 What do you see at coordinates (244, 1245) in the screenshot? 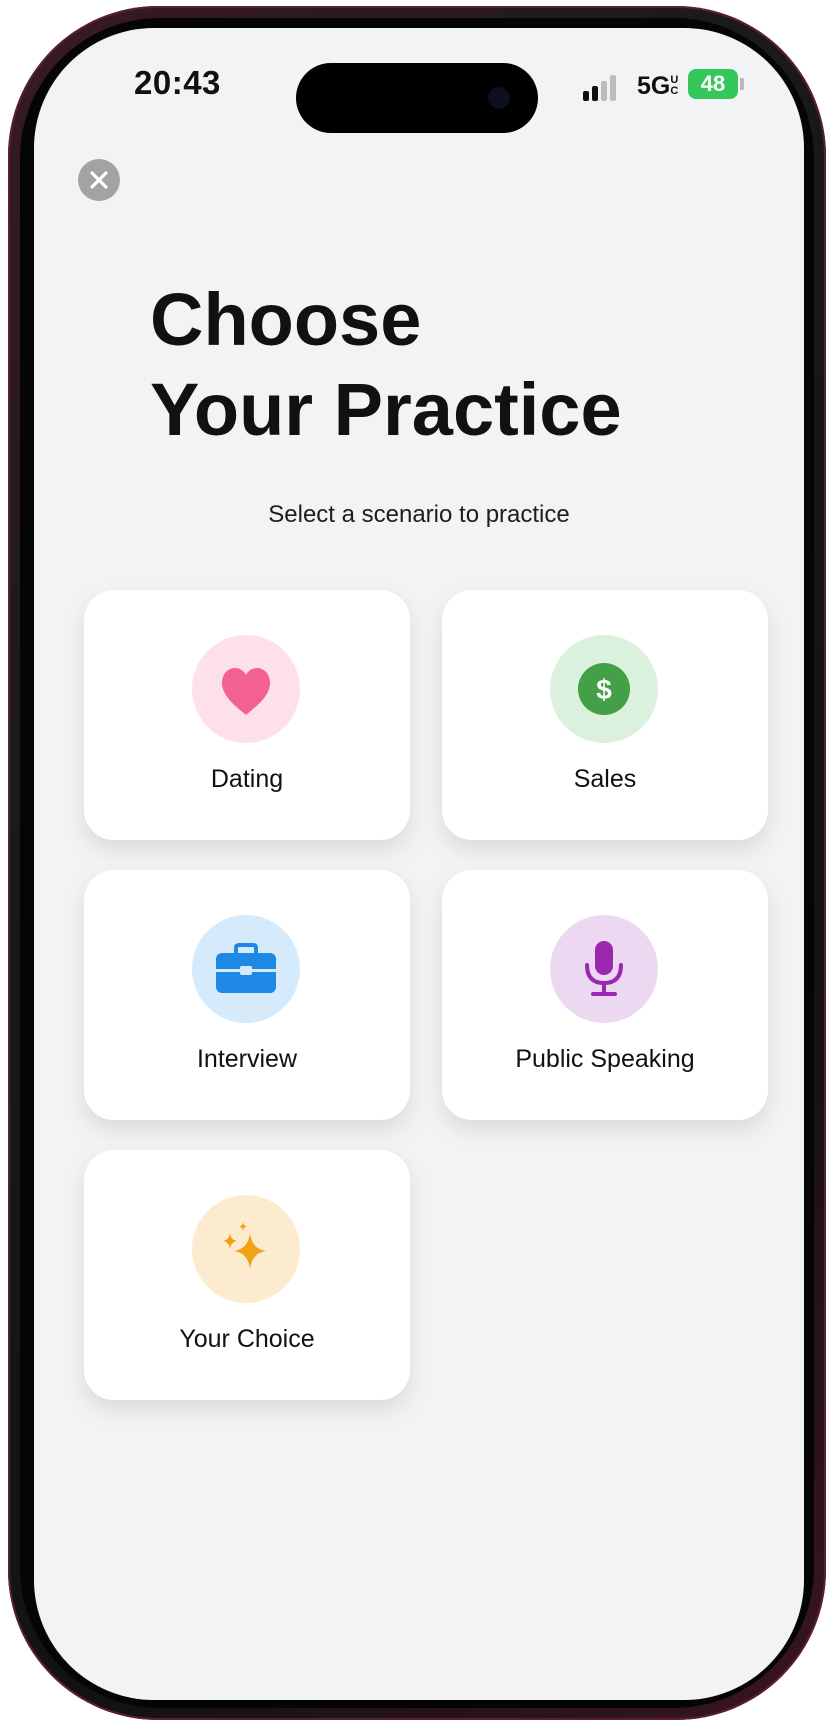
I see `sparkles-icon` at bounding box center [244, 1245].